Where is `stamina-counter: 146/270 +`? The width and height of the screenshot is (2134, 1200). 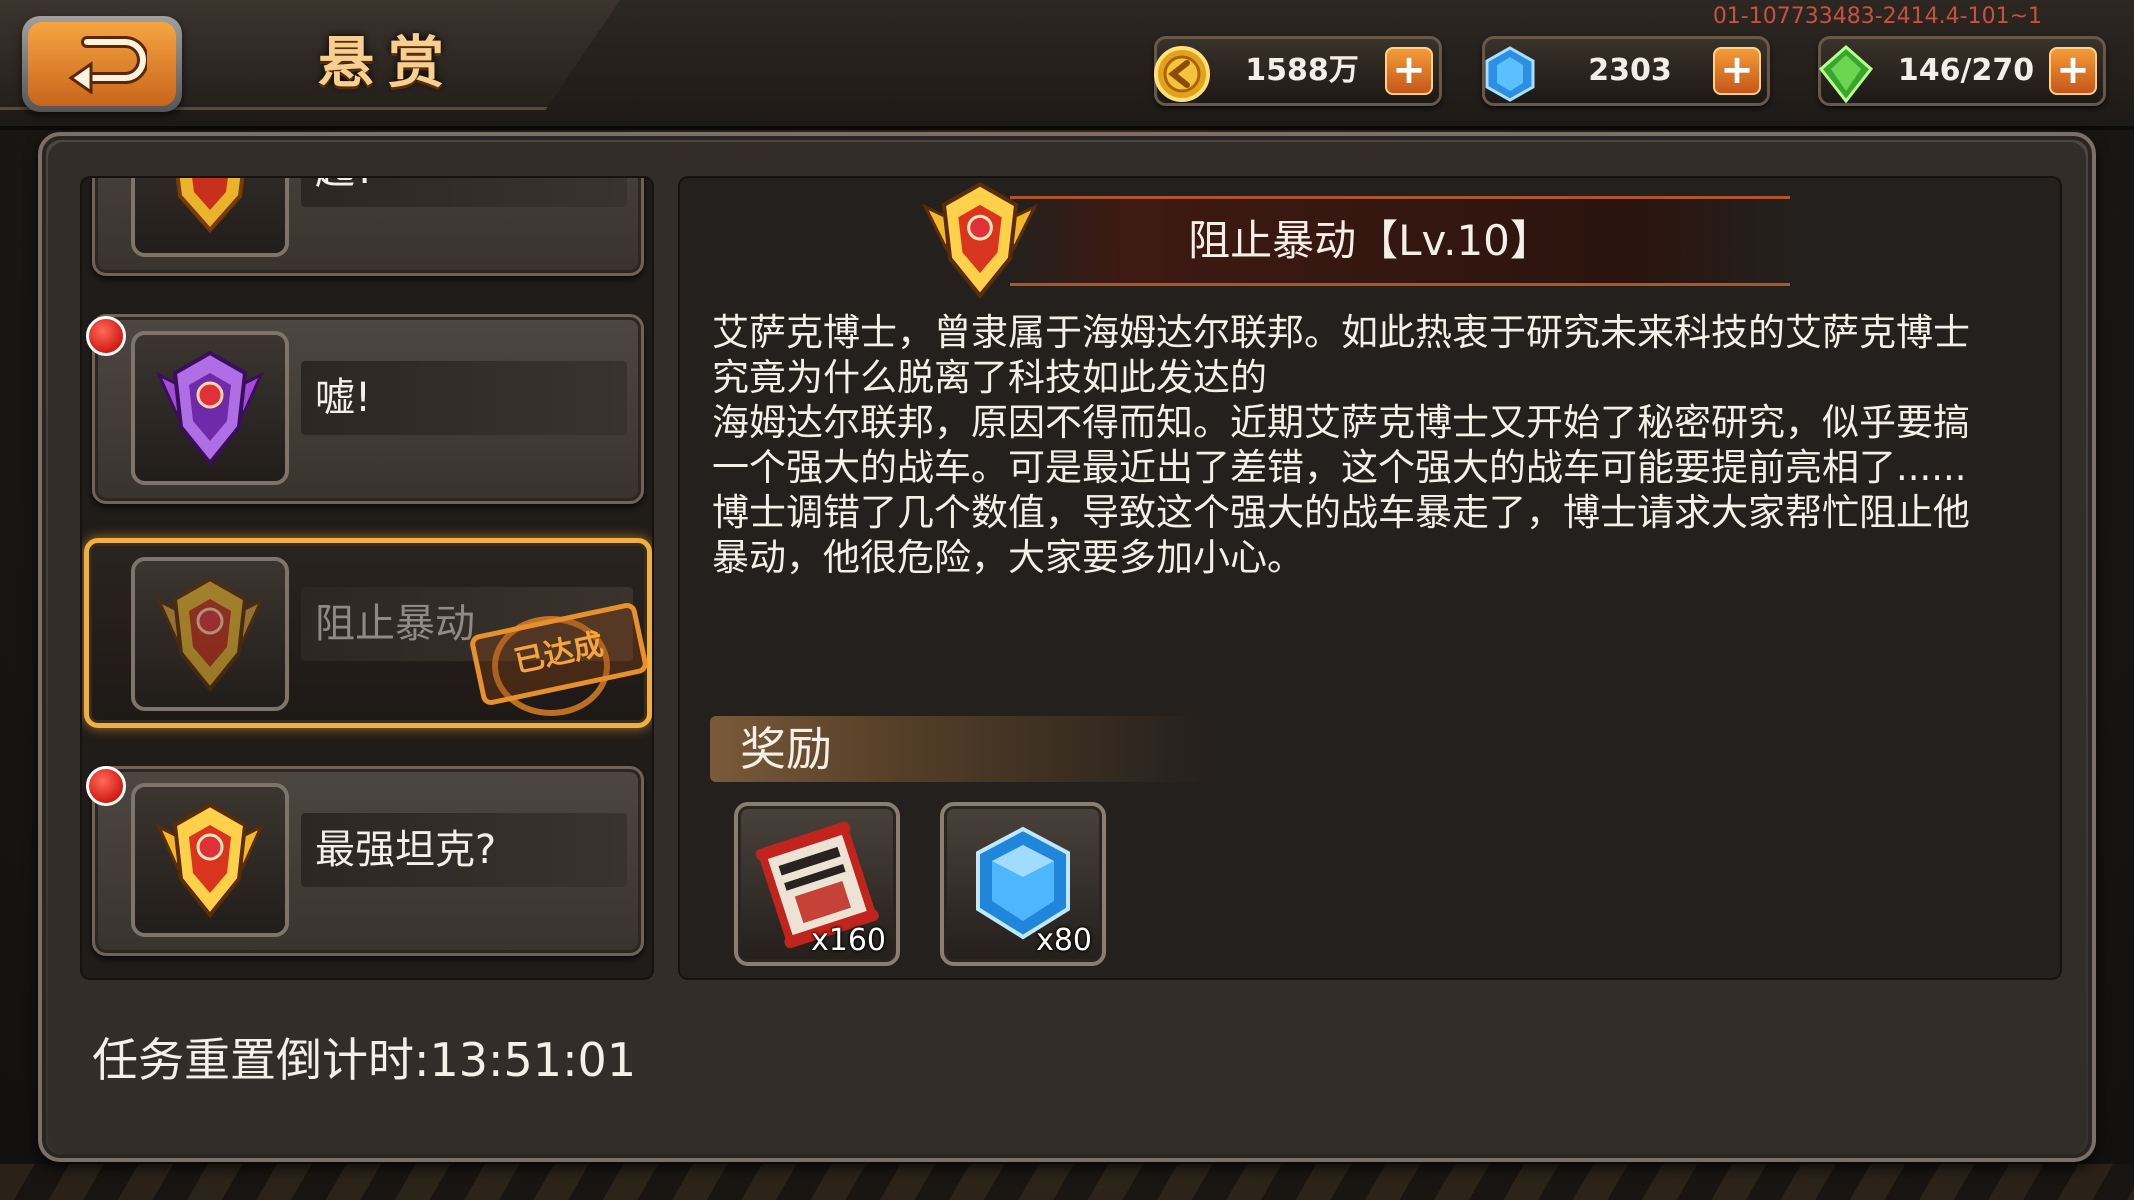 stamina-counter: 146/270 + is located at coordinates (1962, 71).